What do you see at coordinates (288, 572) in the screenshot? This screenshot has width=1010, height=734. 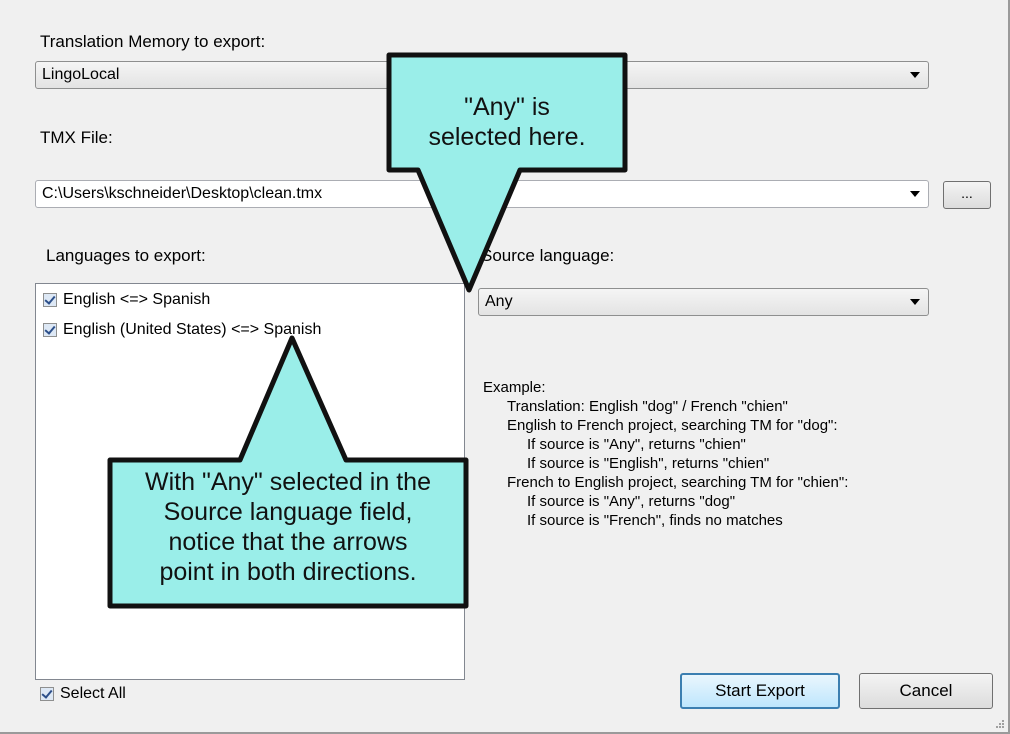 I see `callout-line: point in both directions.` at bounding box center [288, 572].